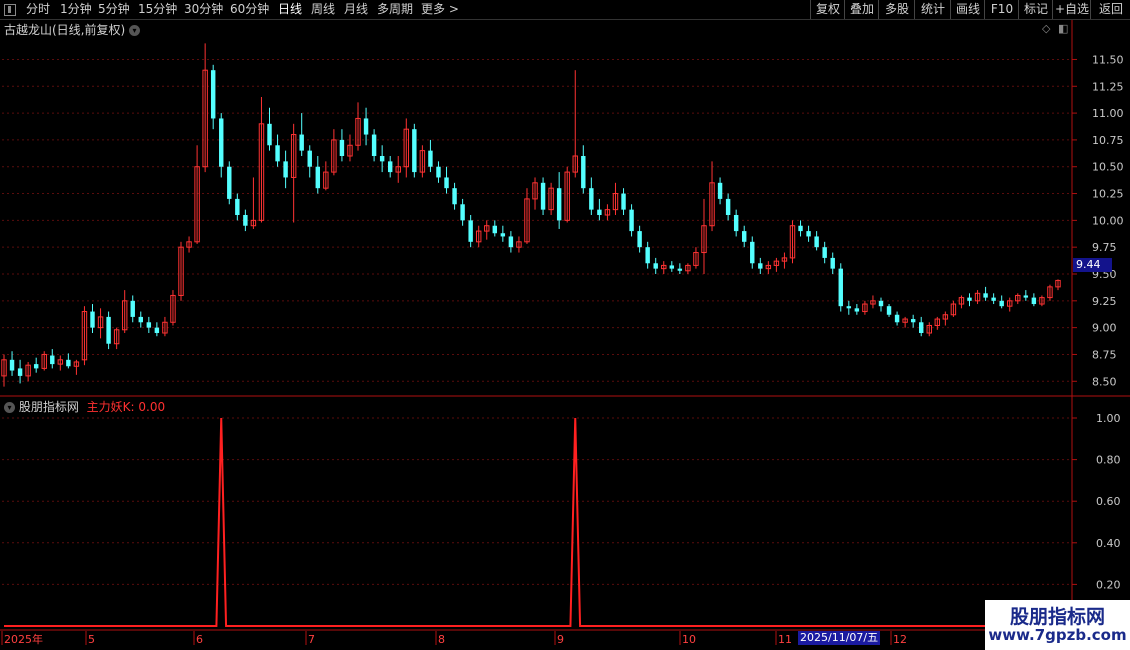 Image resolution: width=1130 pixels, height=650 pixels. I want to click on chevron-down-icon: ▾, so click(9, 407).